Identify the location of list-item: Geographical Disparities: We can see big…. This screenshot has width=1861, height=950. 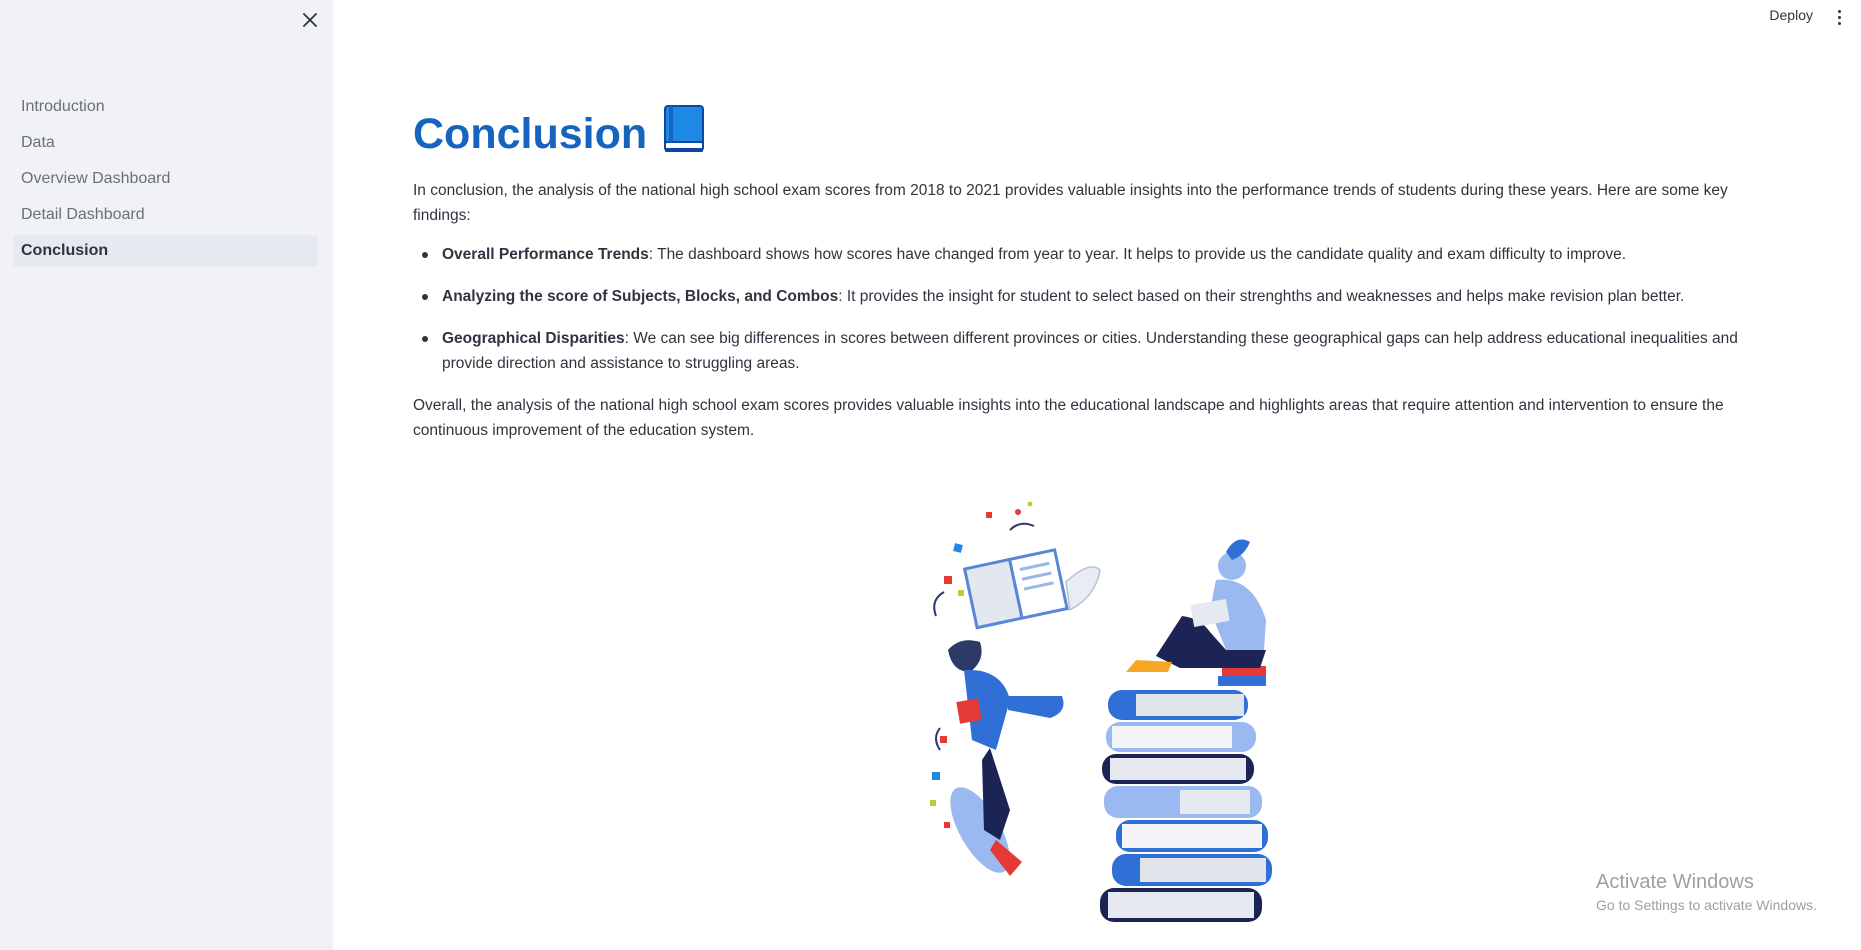
(1102, 351).